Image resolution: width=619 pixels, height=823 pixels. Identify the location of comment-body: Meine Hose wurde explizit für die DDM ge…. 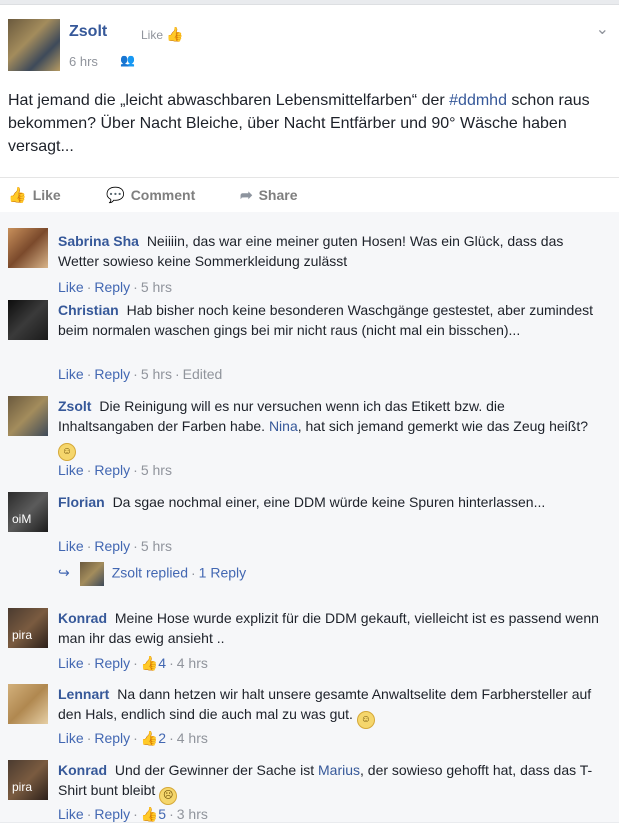
(328, 628).